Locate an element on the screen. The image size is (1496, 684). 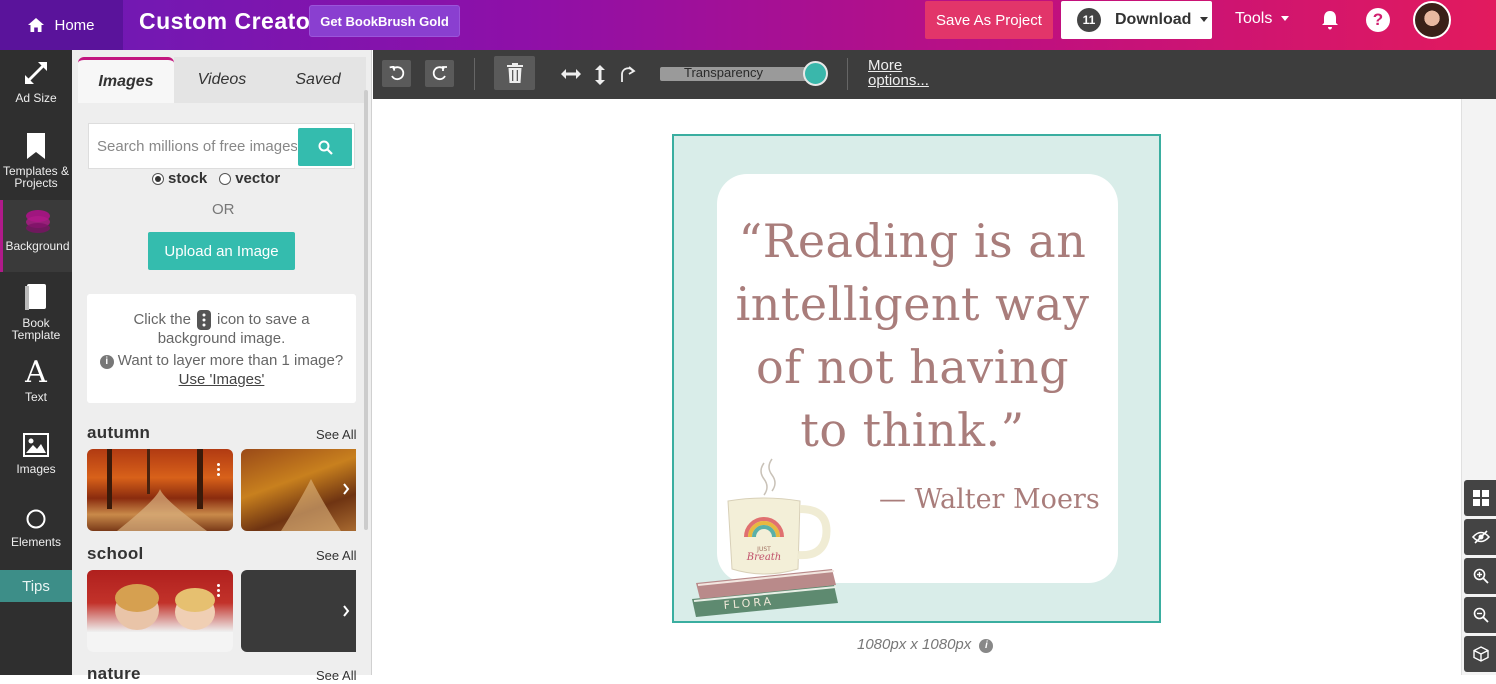
zoom-out-button is located at coordinates (1480, 615).